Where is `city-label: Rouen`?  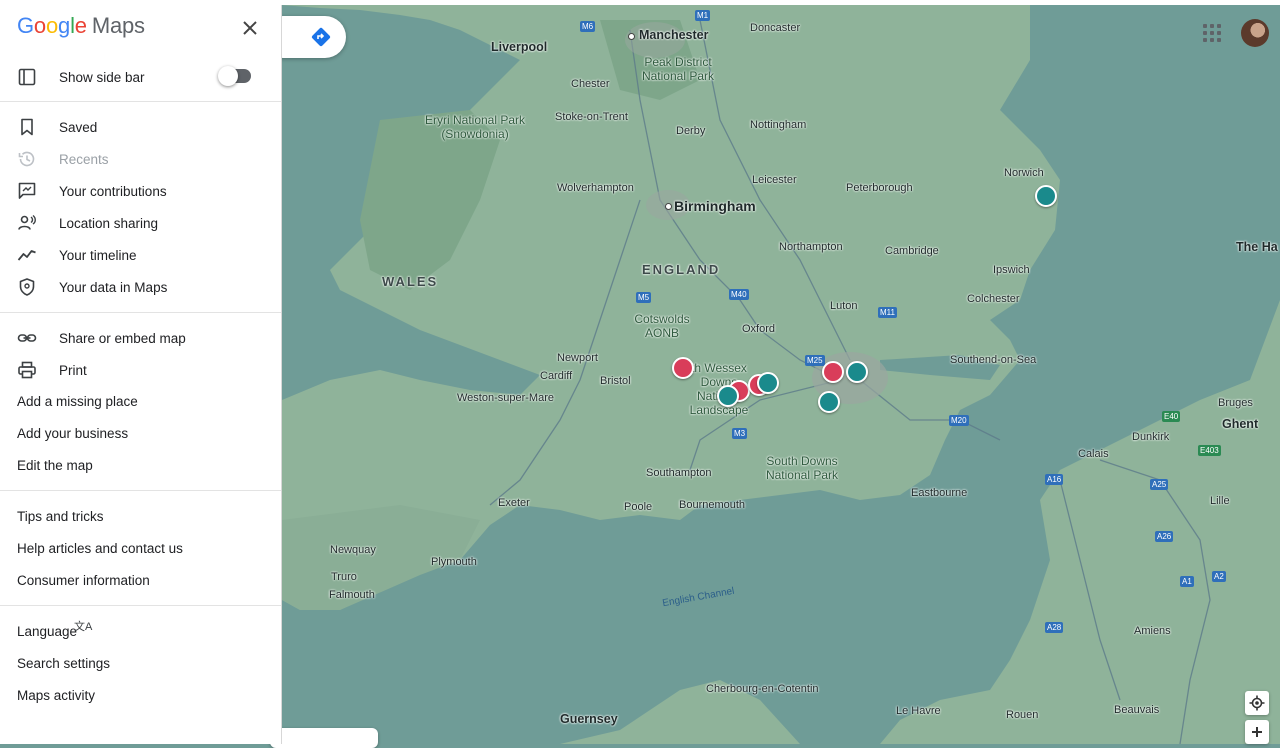 city-label: Rouen is located at coordinates (1022, 715).